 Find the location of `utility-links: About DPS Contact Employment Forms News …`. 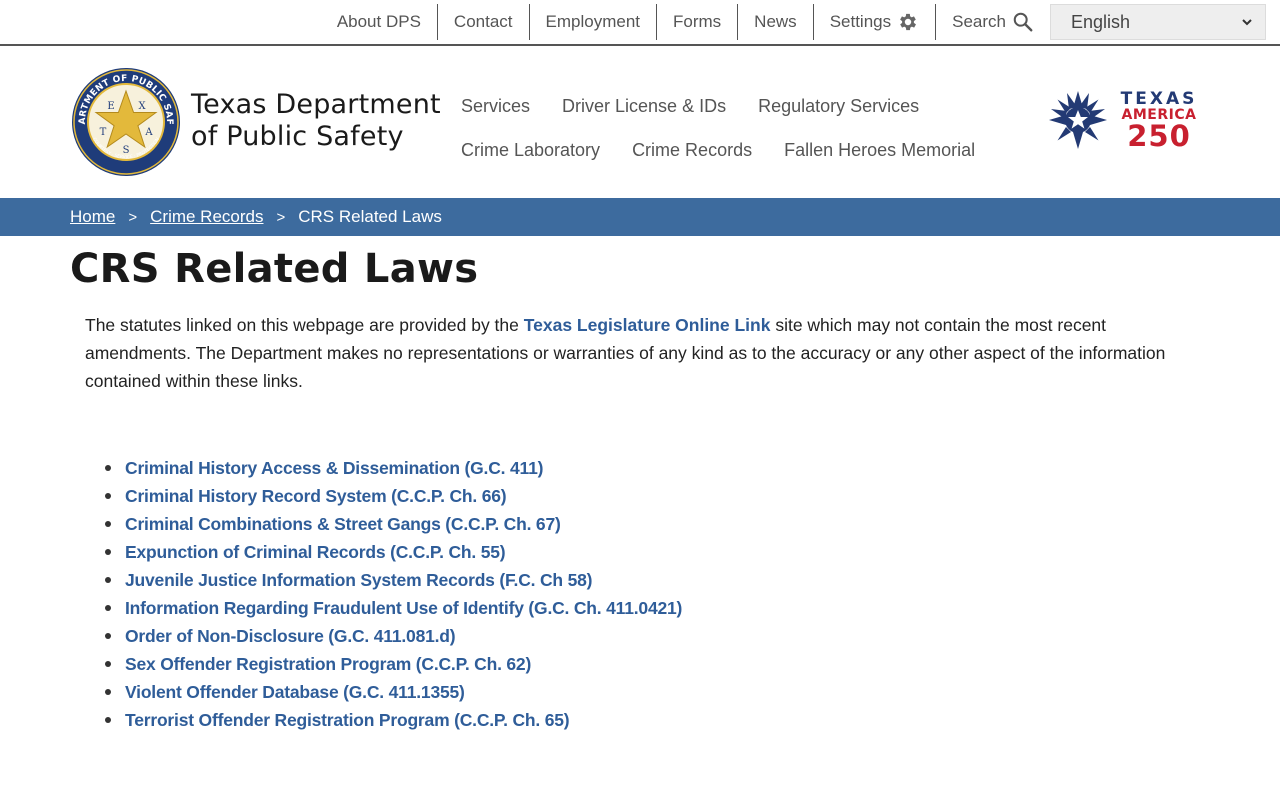

utility-links: About DPS Contact Employment Forms News … is located at coordinates (685, 22).